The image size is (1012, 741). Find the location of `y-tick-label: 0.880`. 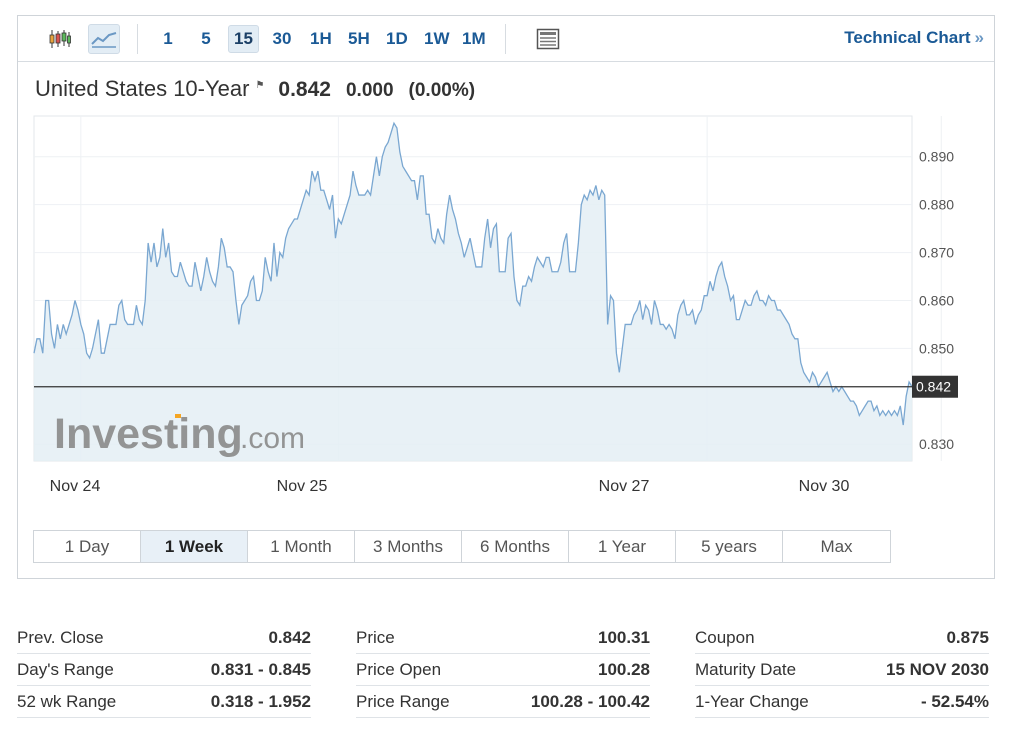

y-tick-label: 0.880 is located at coordinates (936, 205).